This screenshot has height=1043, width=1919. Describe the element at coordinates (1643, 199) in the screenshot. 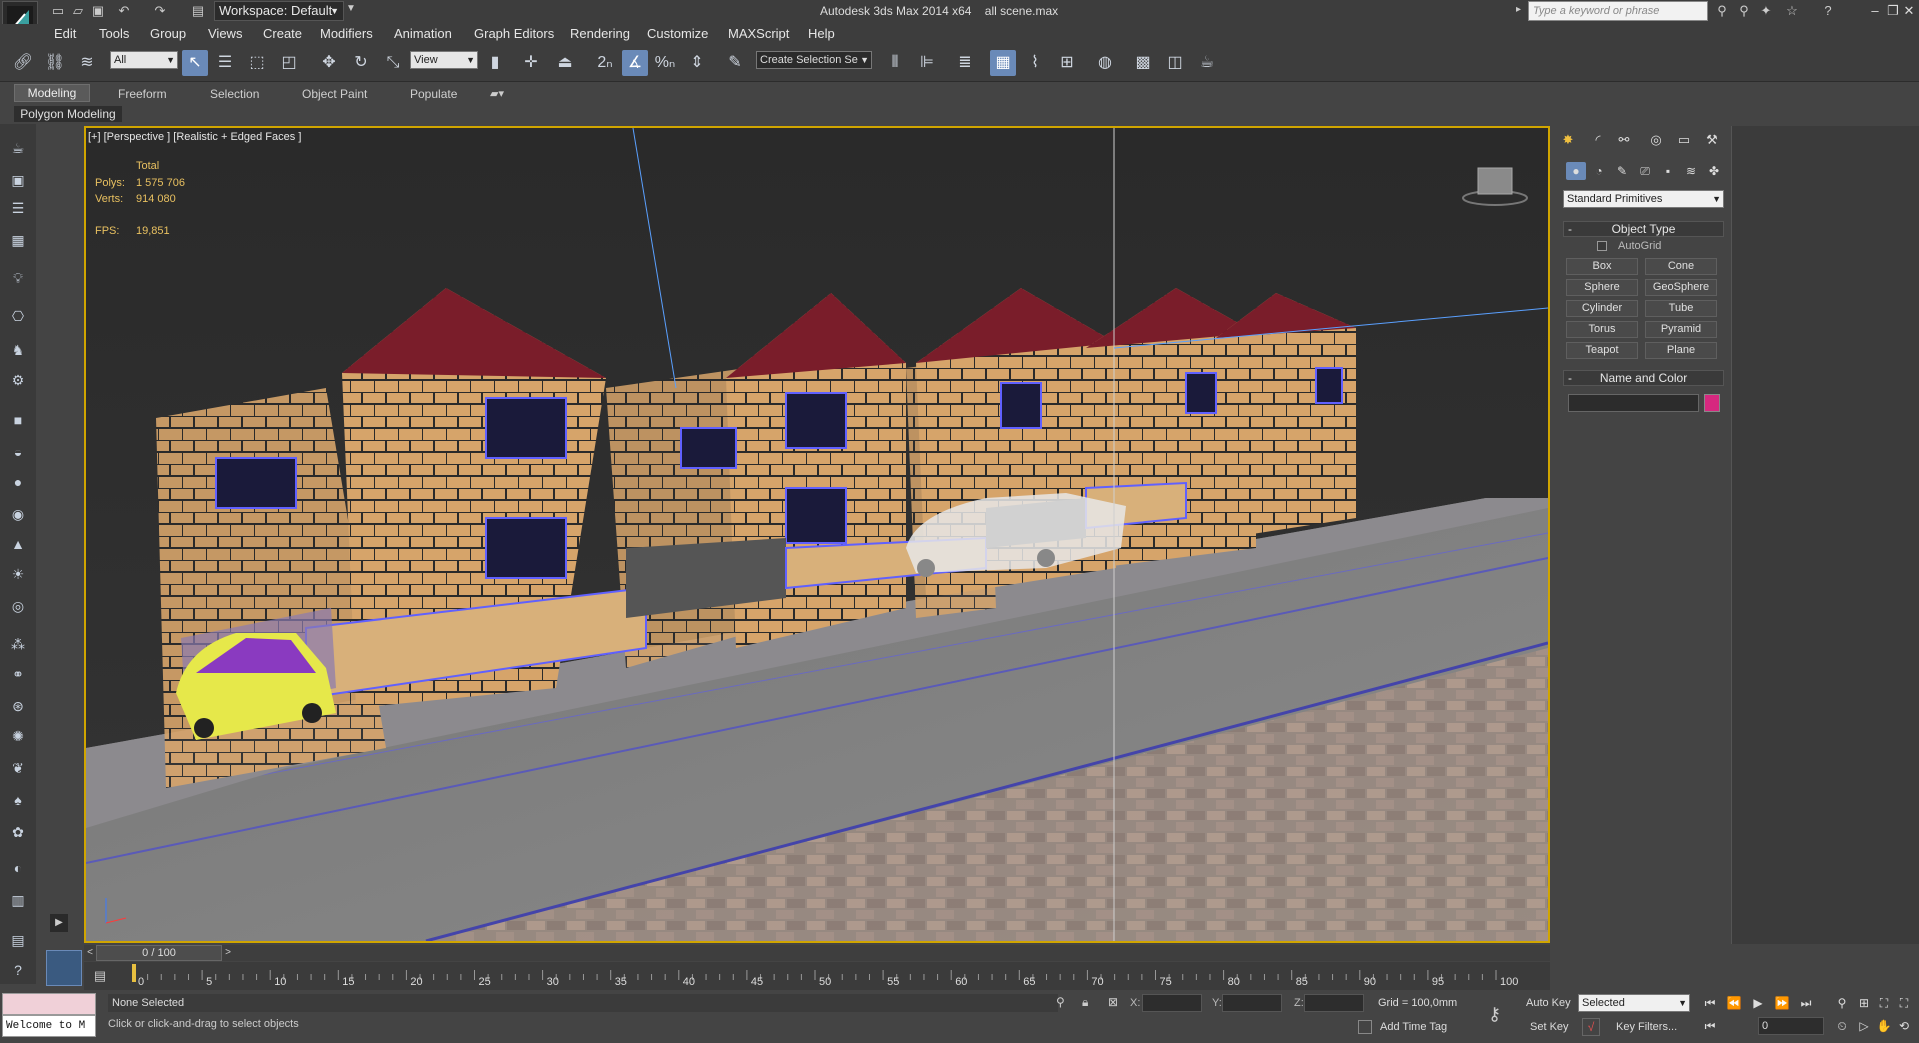

I see `primitive-category-dropdown: Standard Primitives ▼` at that location.